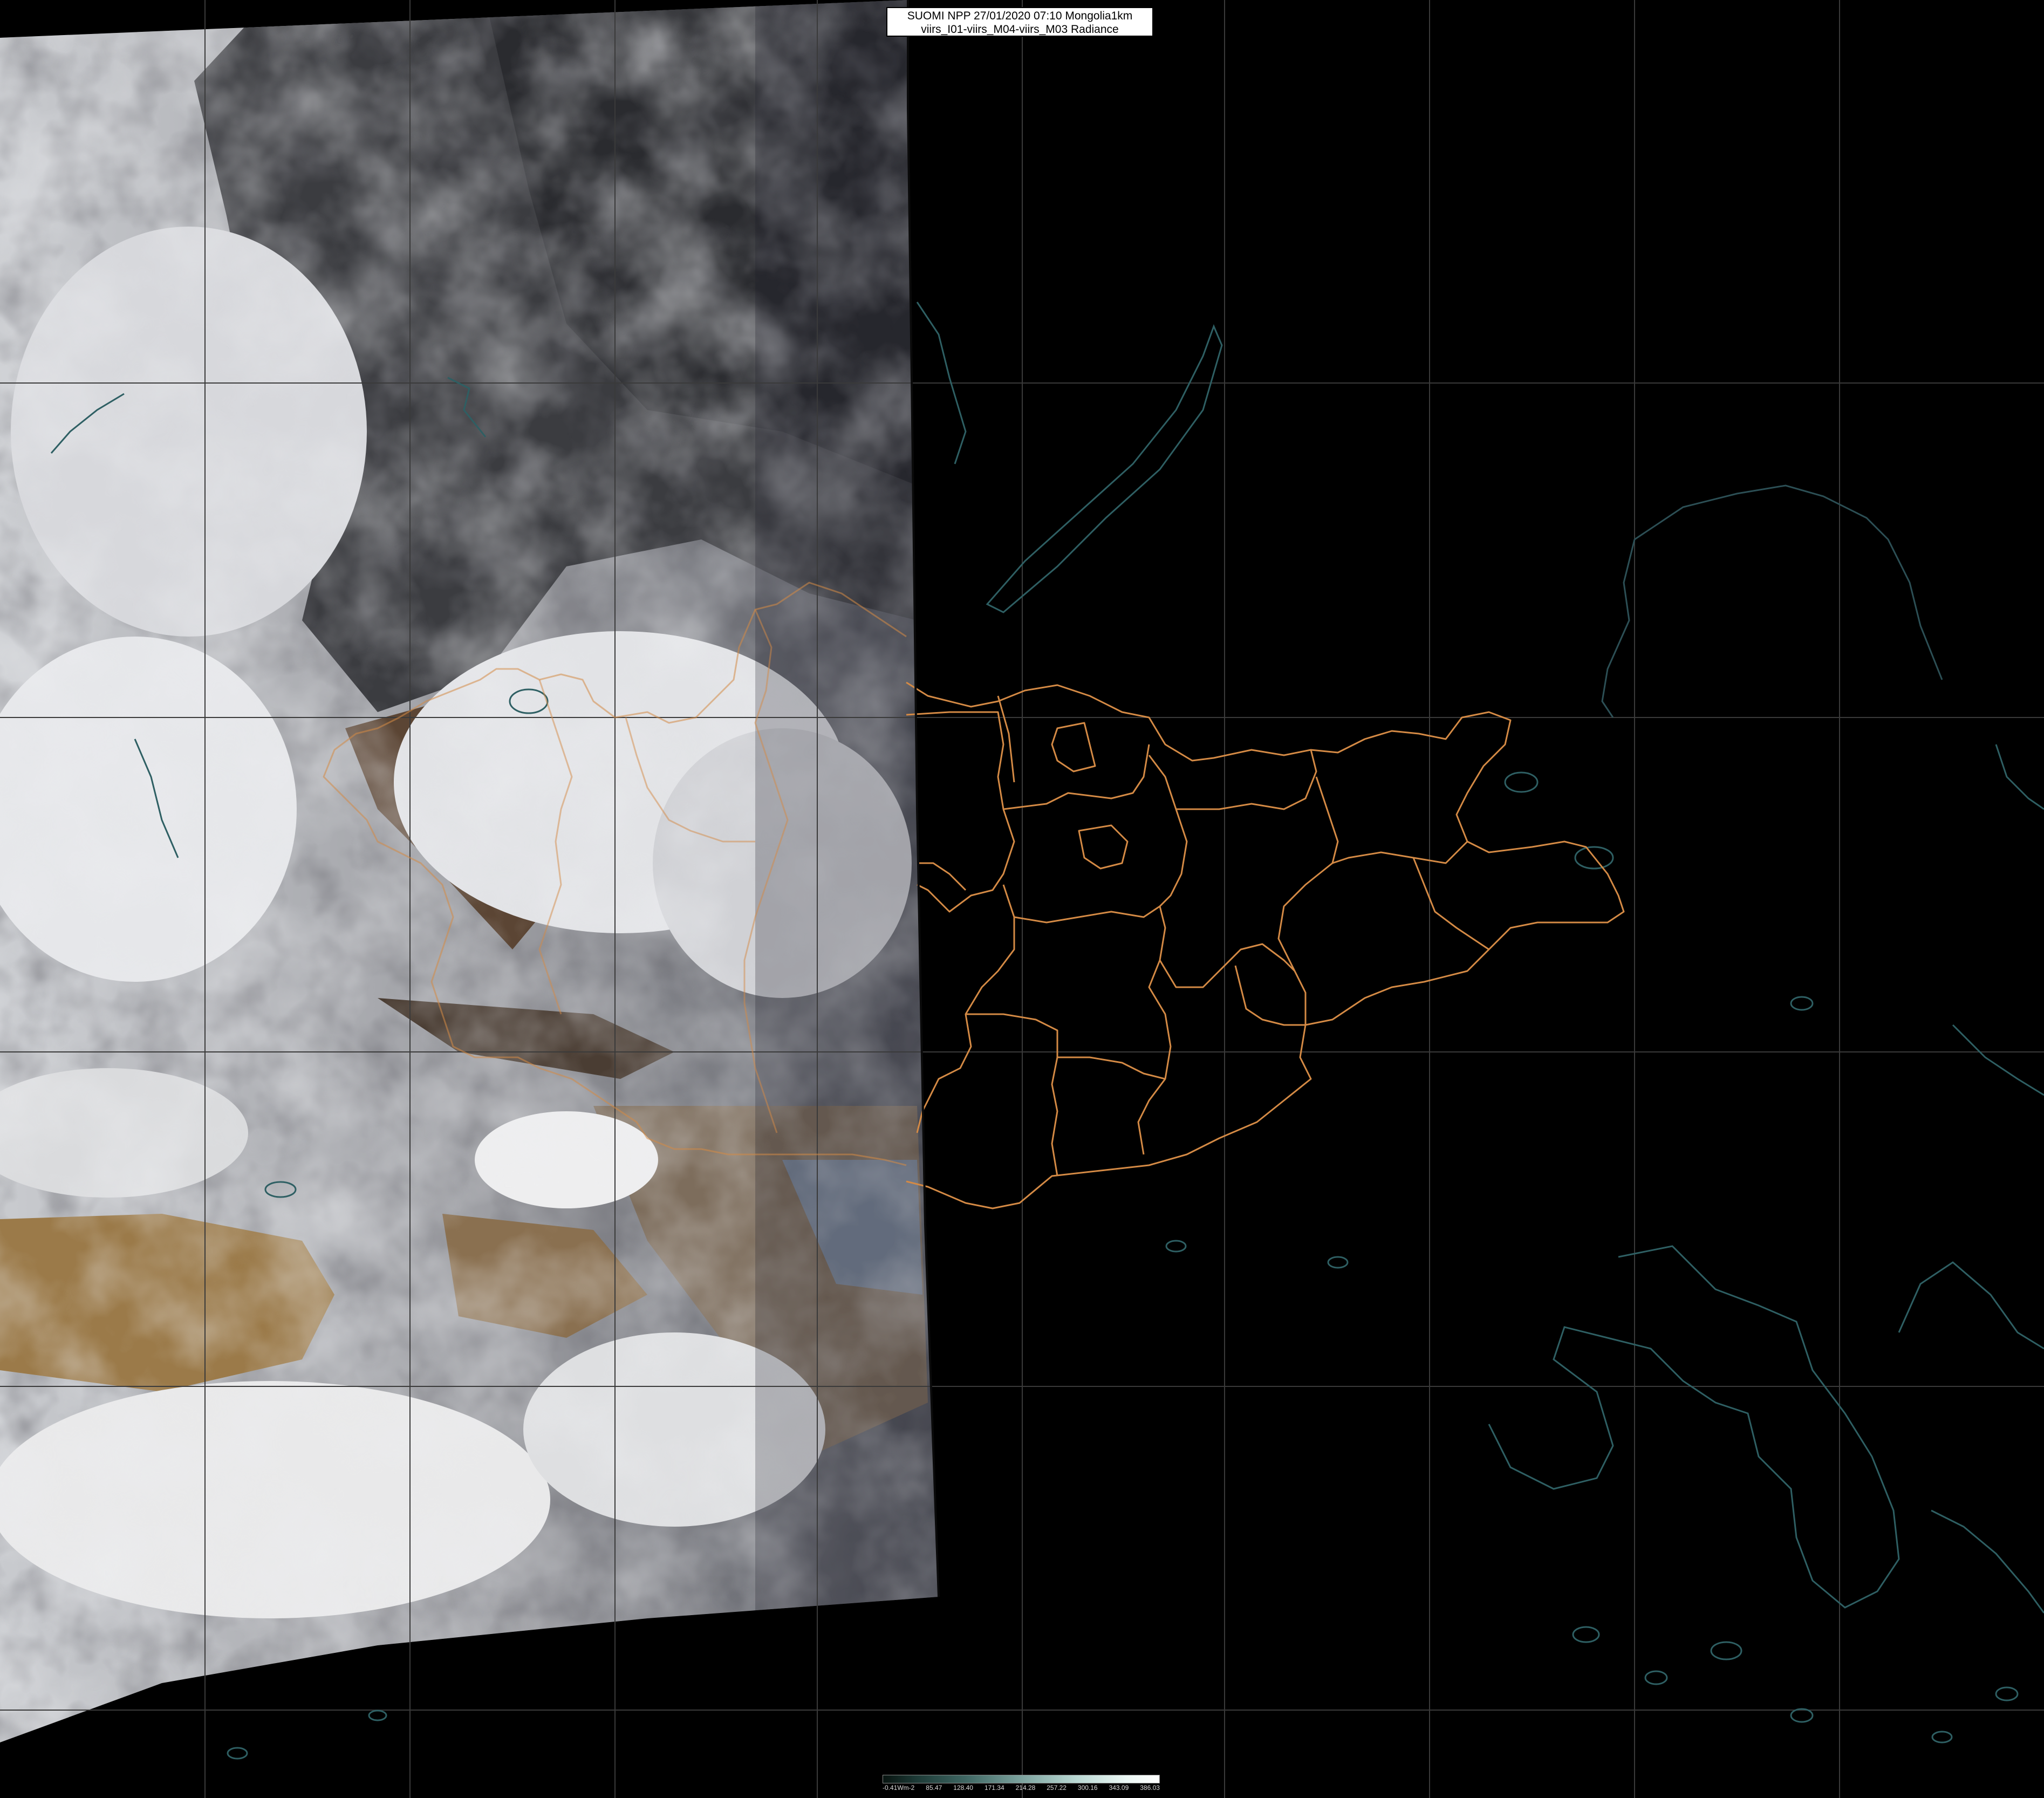  Describe the element at coordinates (1020, 30) in the screenshot. I see `title-line-2: viirs_I01-viirs_M04-viirs_M03 Radiance` at that location.